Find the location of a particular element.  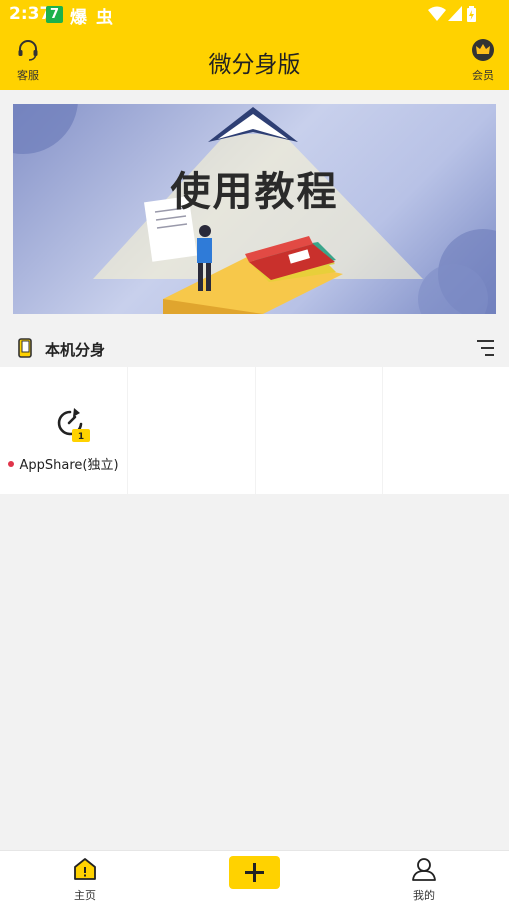

app-grid: 1 AppShare(独立) is located at coordinates (254, 430).